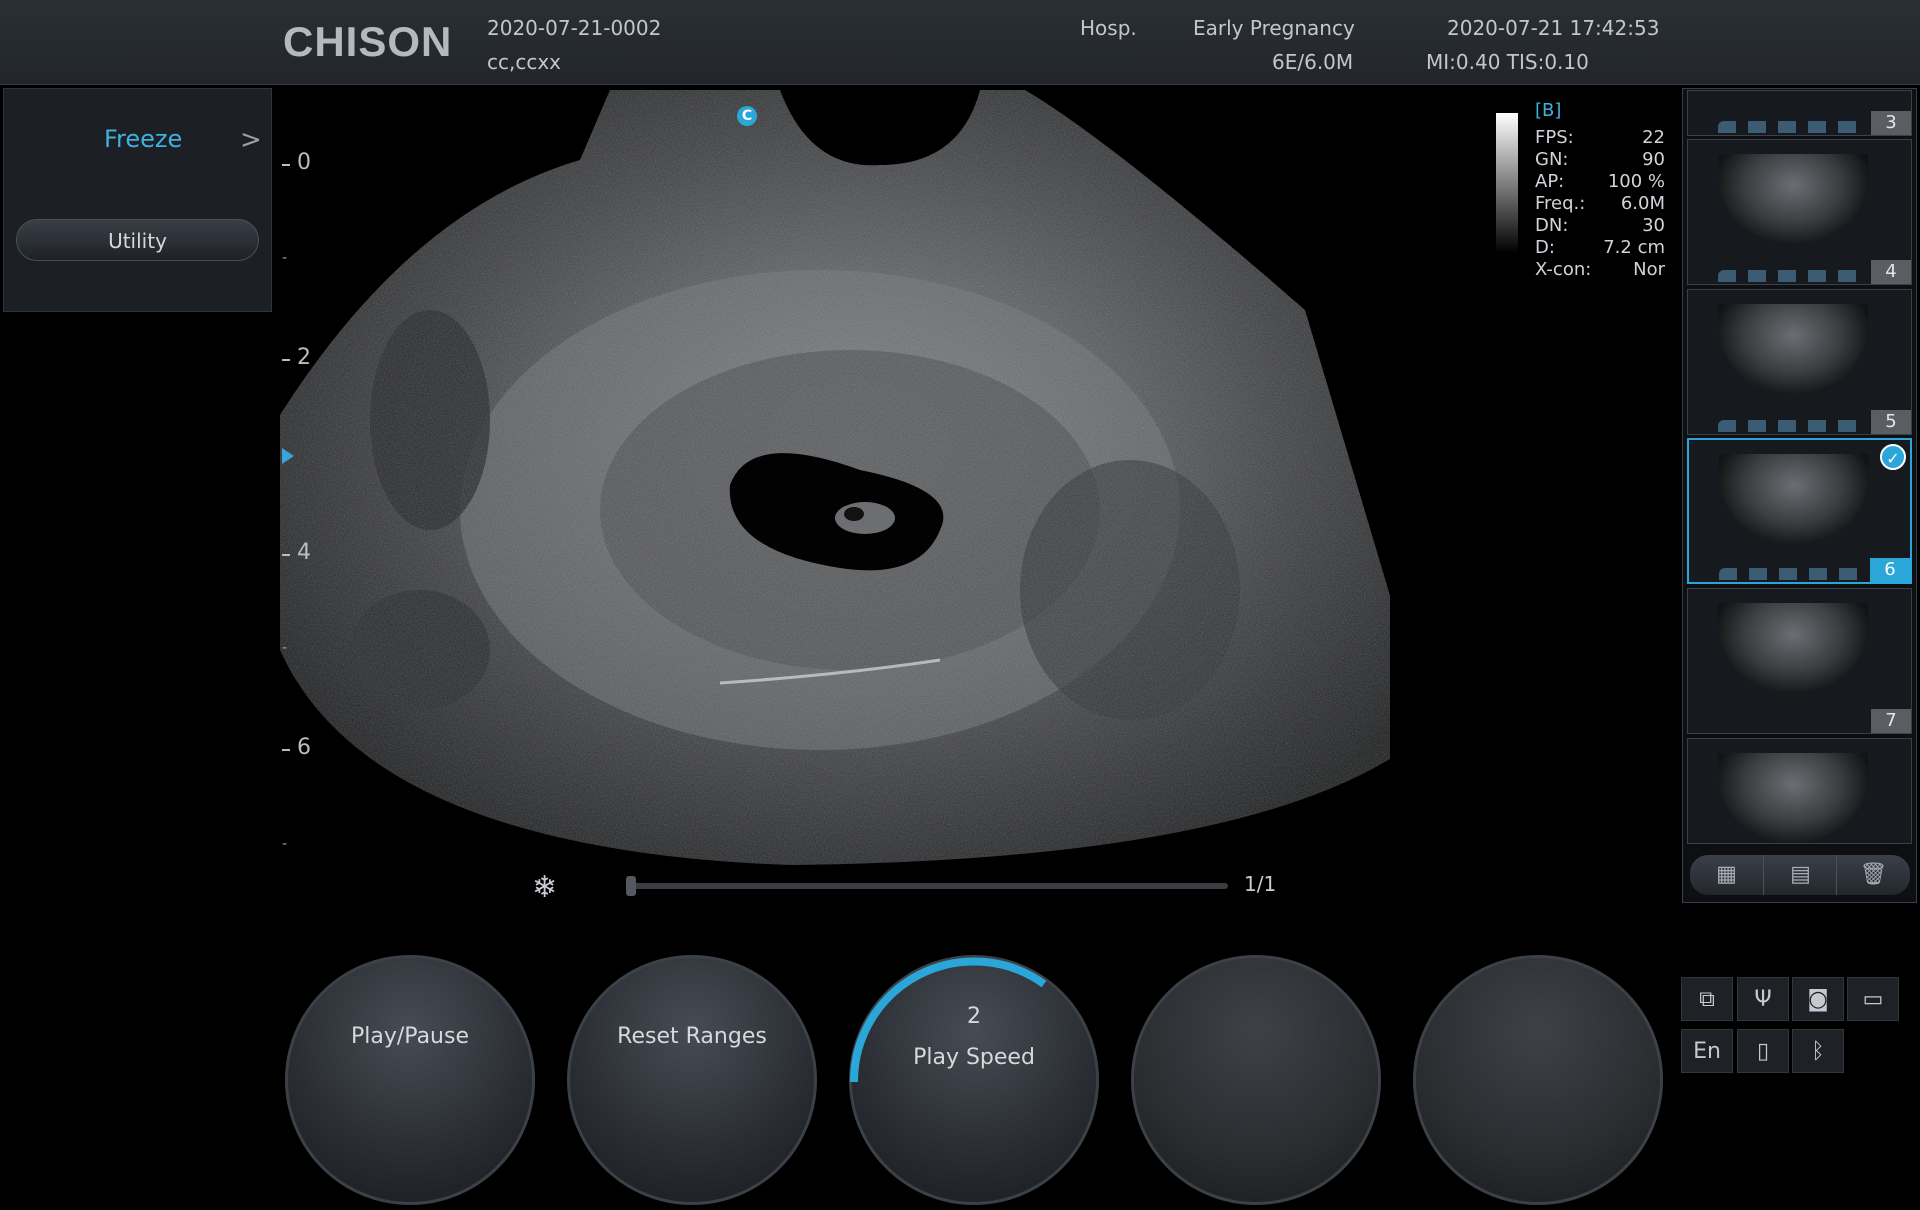 This screenshot has height=1210, width=1920. What do you see at coordinates (304, 357) in the screenshot?
I see `depth-label-2: 2` at bounding box center [304, 357].